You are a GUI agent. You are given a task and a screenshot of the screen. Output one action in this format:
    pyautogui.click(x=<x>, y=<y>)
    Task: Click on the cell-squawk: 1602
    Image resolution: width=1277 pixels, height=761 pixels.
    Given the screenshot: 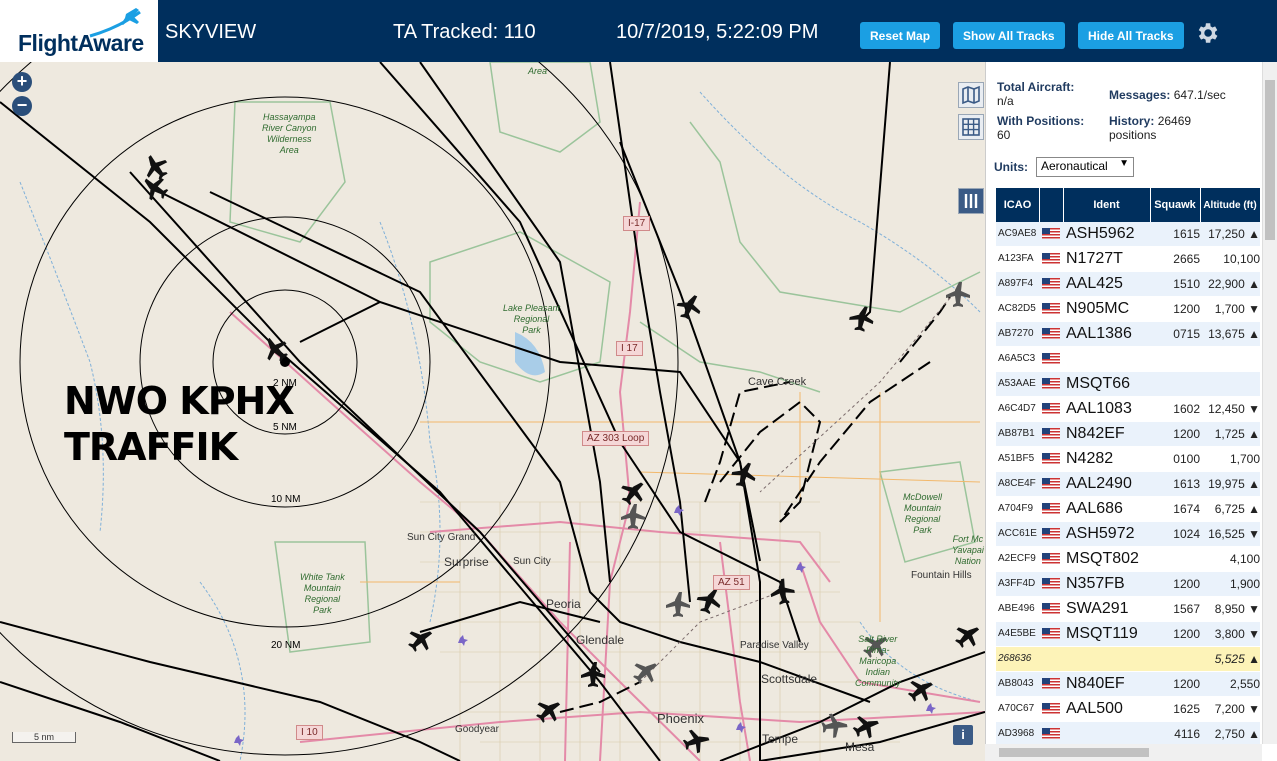 What is the action you would take?
    pyautogui.click(x=1186, y=409)
    